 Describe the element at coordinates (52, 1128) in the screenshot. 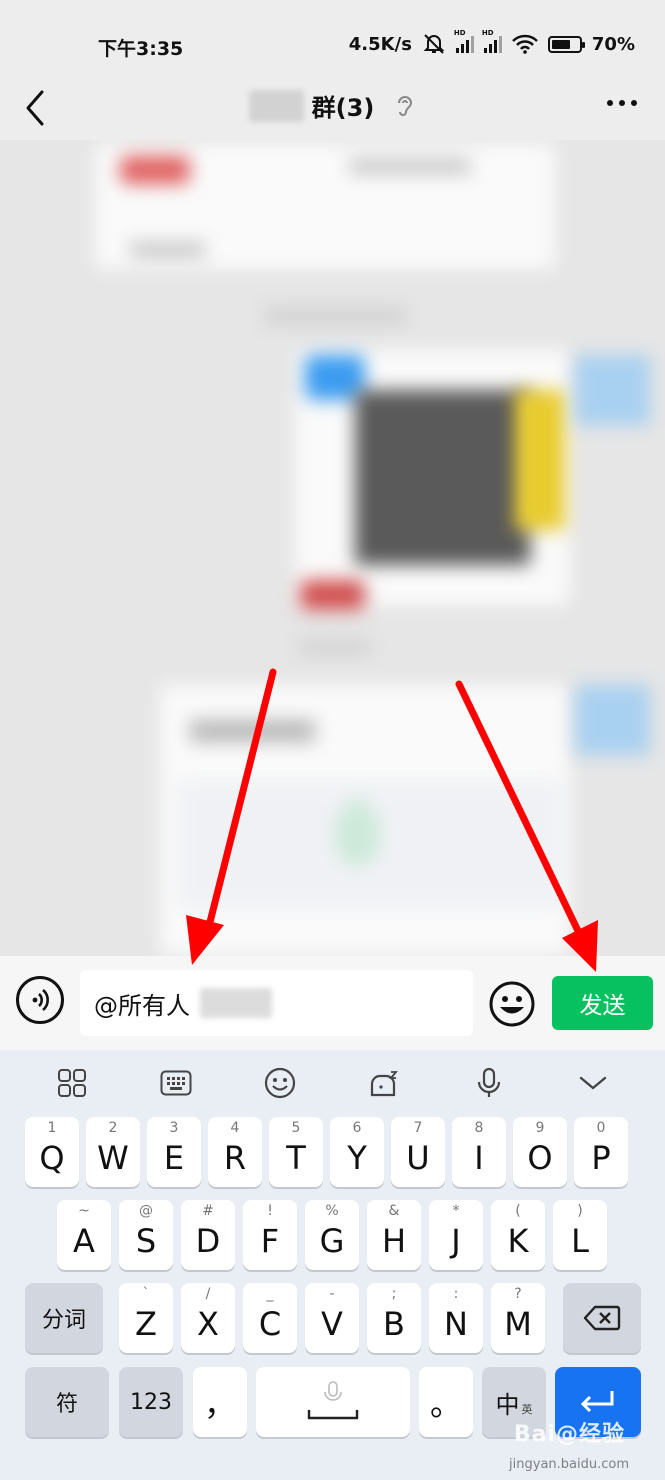

I see `key-hint: 1` at that location.